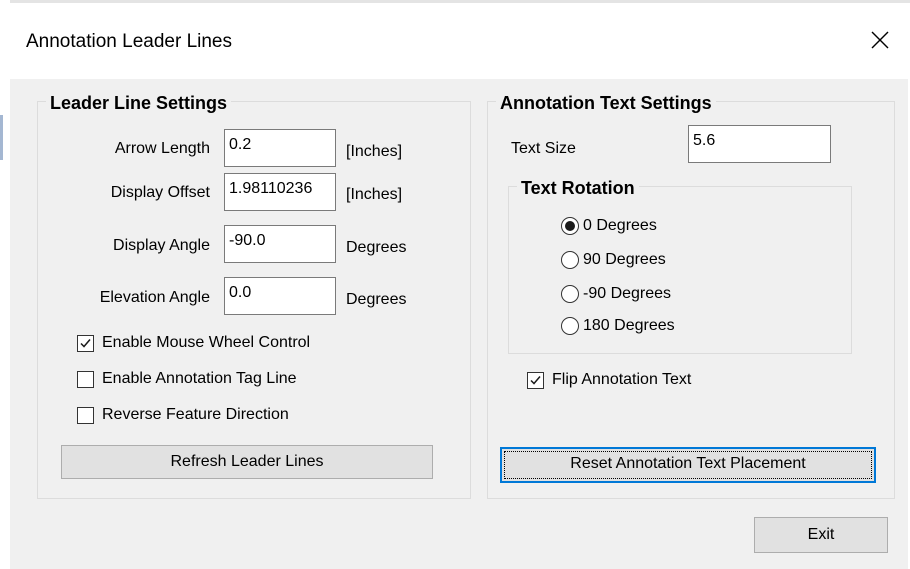 The image size is (910, 569). What do you see at coordinates (578, 188) in the screenshot?
I see `text-rotation-heading: Text Rotation` at bounding box center [578, 188].